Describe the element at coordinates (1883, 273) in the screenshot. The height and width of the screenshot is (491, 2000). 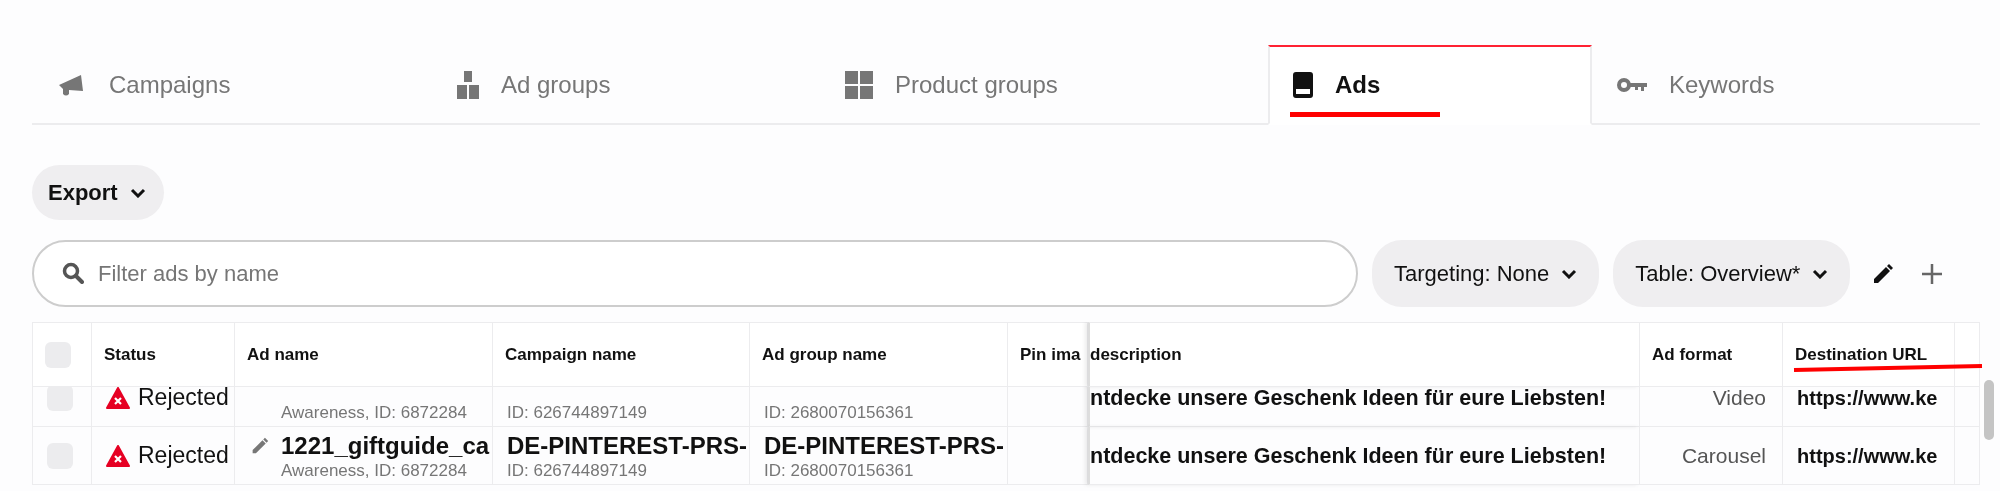
I see `pencil-icon` at that location.